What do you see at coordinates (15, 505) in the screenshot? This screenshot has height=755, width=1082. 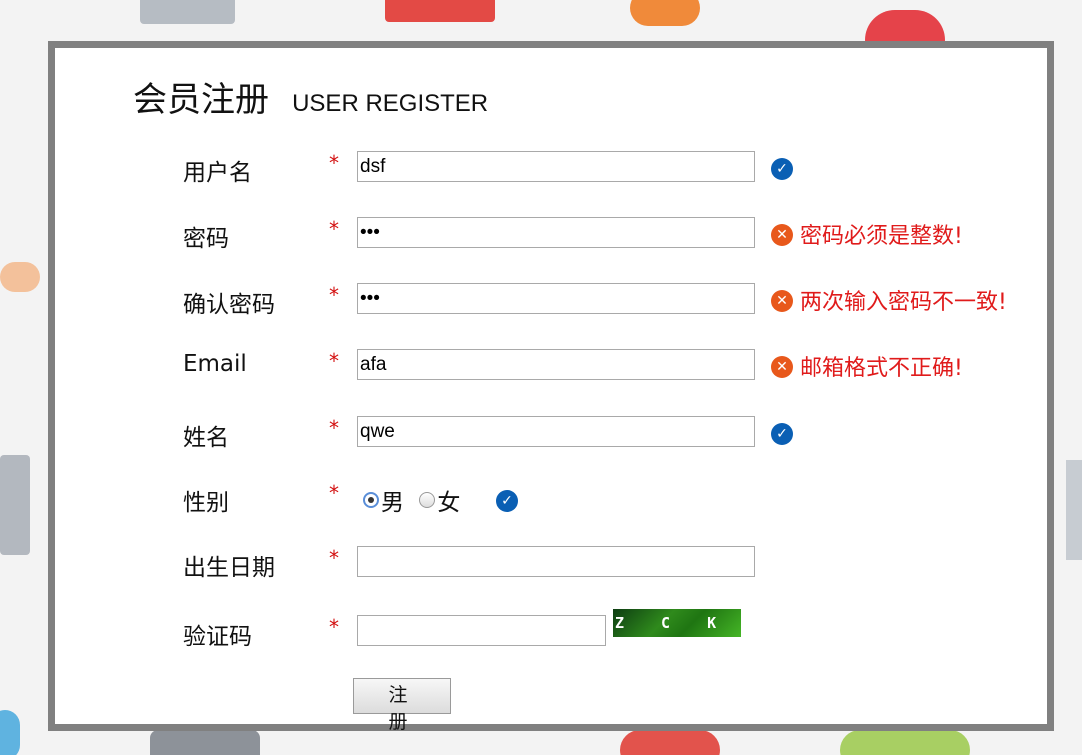 I see `background-decor-left-gray` at bounding box center [15, 505].